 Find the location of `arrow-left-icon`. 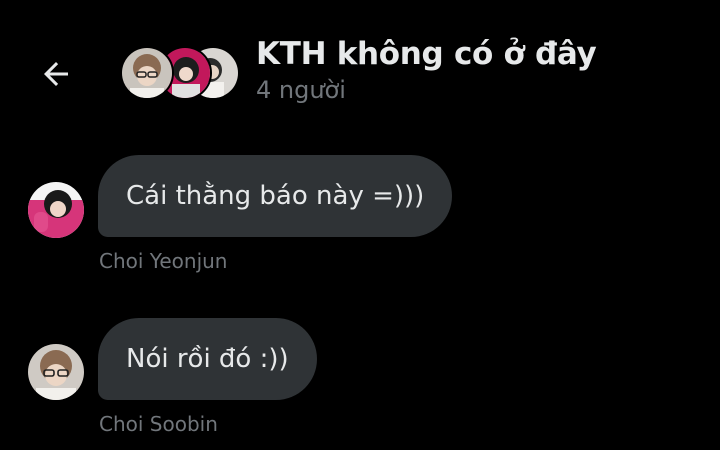

arrow-left-icon is located at coordinates (56, 74).